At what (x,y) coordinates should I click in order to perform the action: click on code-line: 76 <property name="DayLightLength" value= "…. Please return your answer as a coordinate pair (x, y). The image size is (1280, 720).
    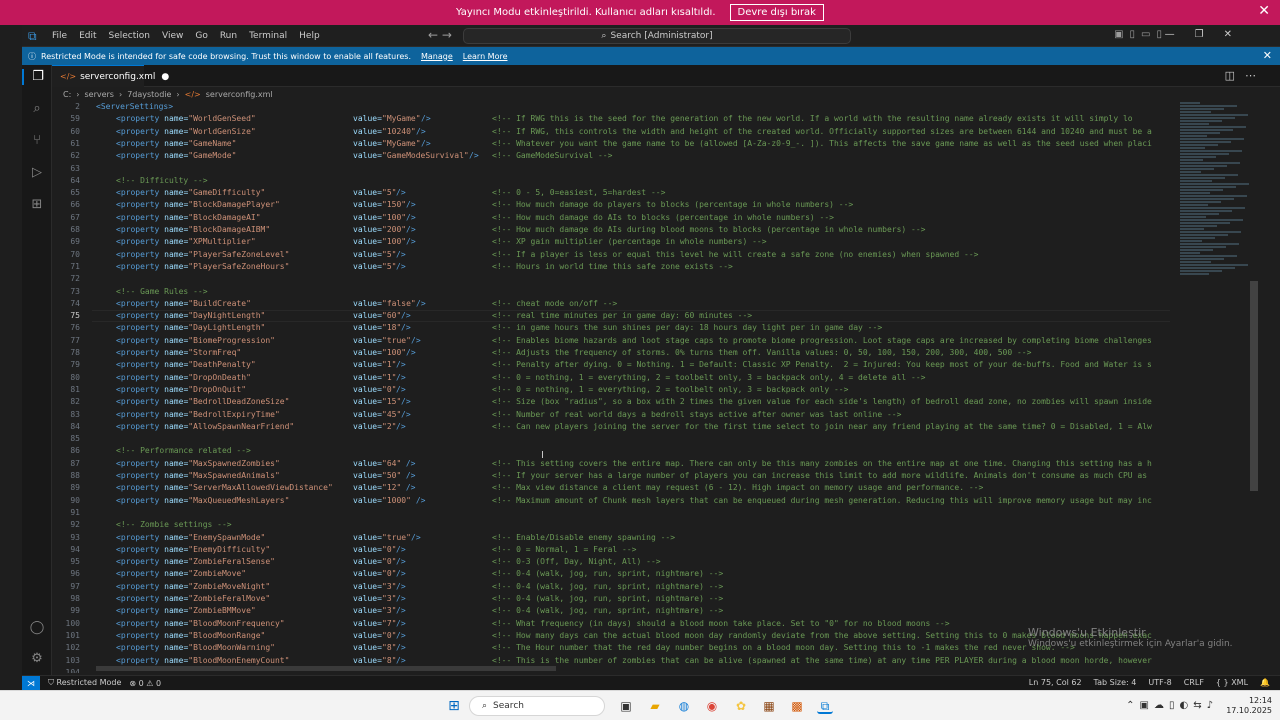
    Looking at the image, I should click on (611, 328).